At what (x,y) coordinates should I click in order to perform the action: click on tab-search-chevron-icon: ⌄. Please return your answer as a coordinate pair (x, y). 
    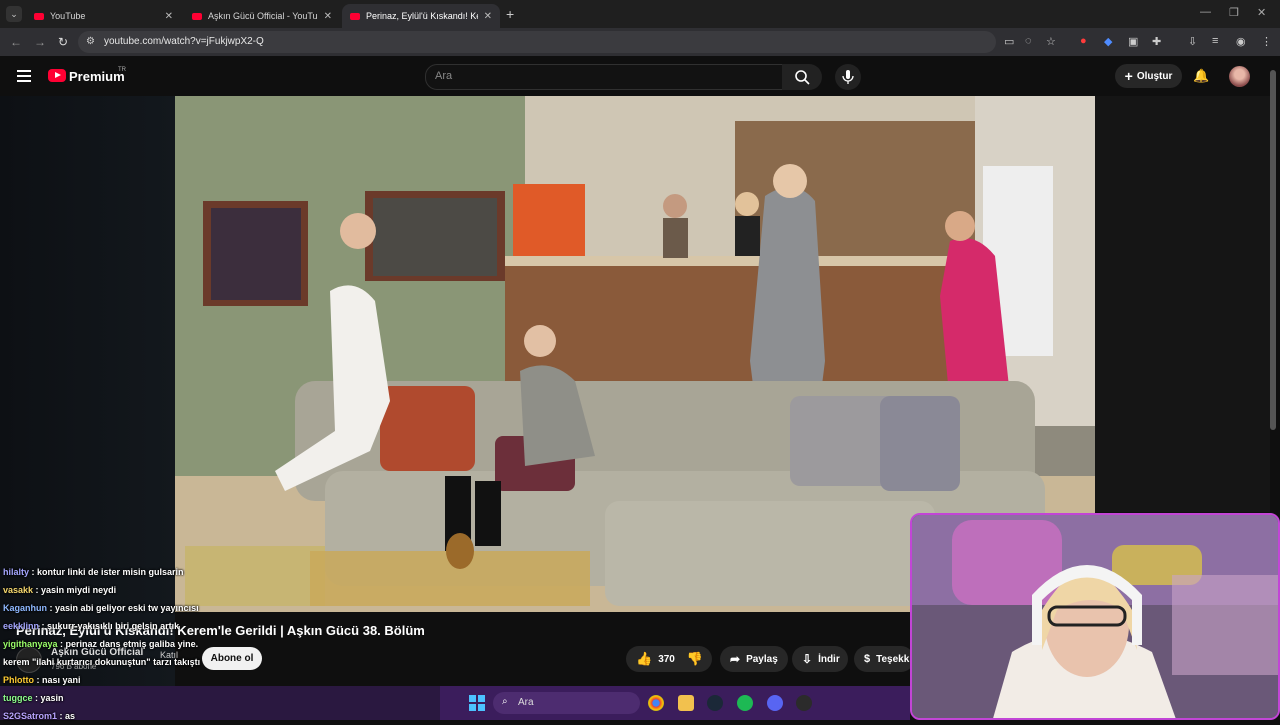
    Looking at the image, I should click on (14, 14).